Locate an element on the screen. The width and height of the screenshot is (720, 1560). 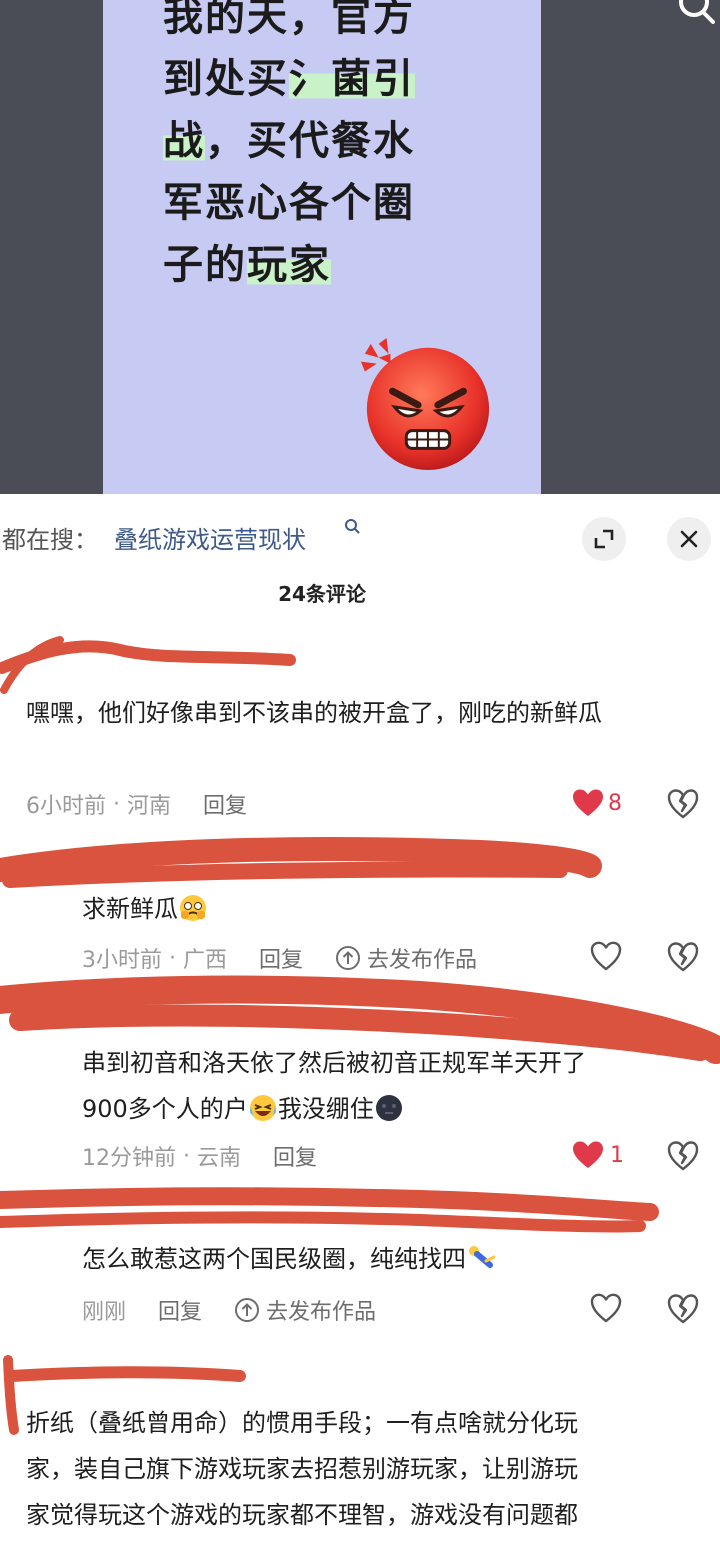
small-search-icon is located at coordinates (352, 527).